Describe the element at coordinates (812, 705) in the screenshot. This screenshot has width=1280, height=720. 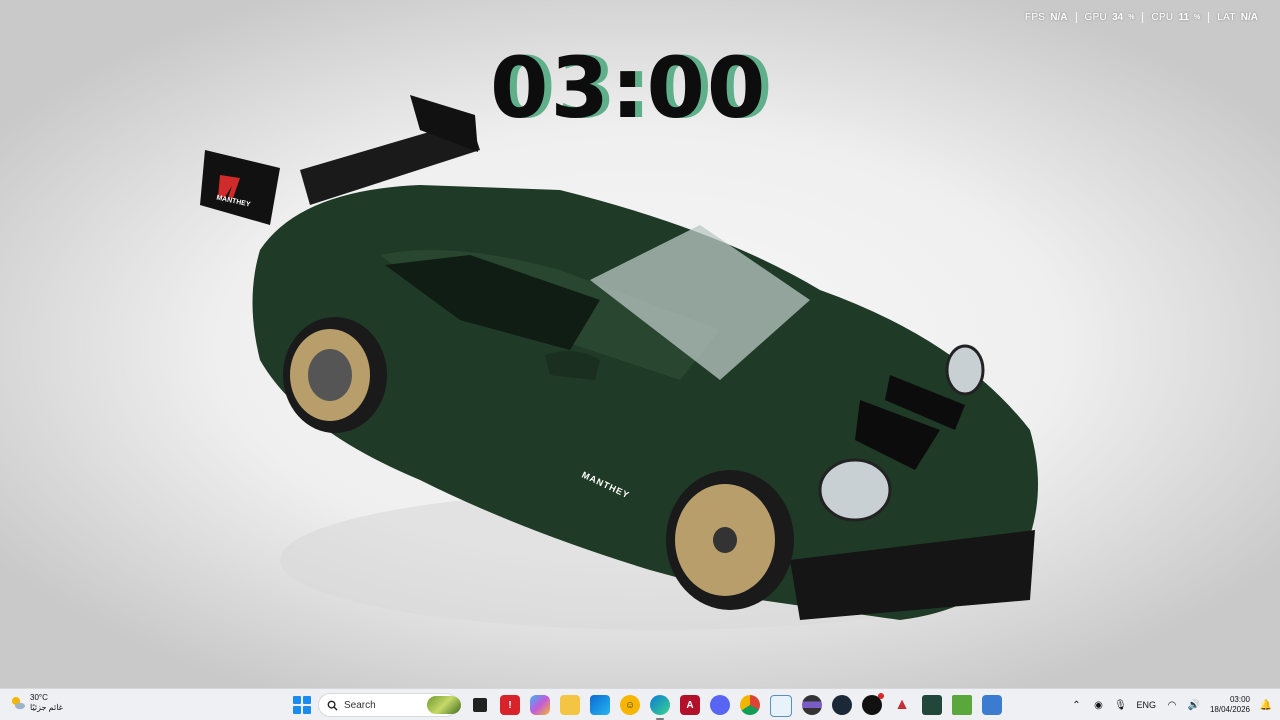
I see `media-icon` at that location.